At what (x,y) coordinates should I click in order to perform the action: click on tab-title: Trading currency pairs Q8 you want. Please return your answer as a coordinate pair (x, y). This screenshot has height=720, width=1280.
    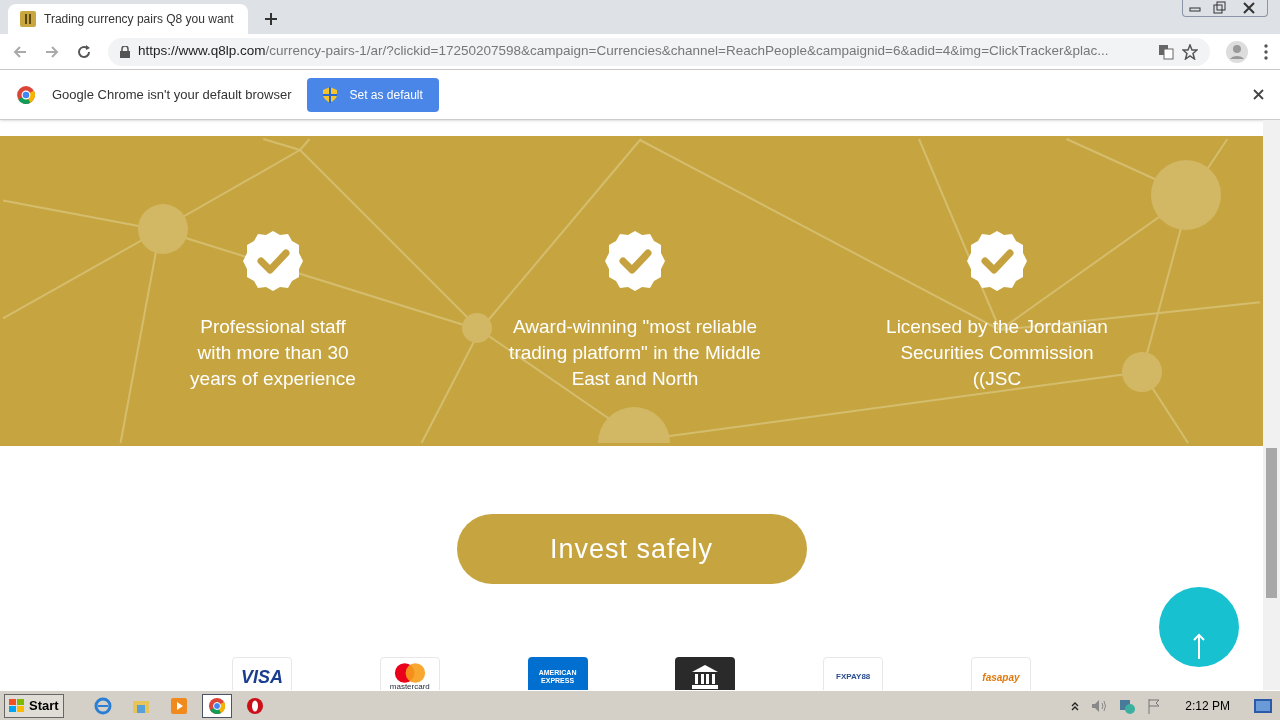
    Looking at the image, I should click on (139, 19).